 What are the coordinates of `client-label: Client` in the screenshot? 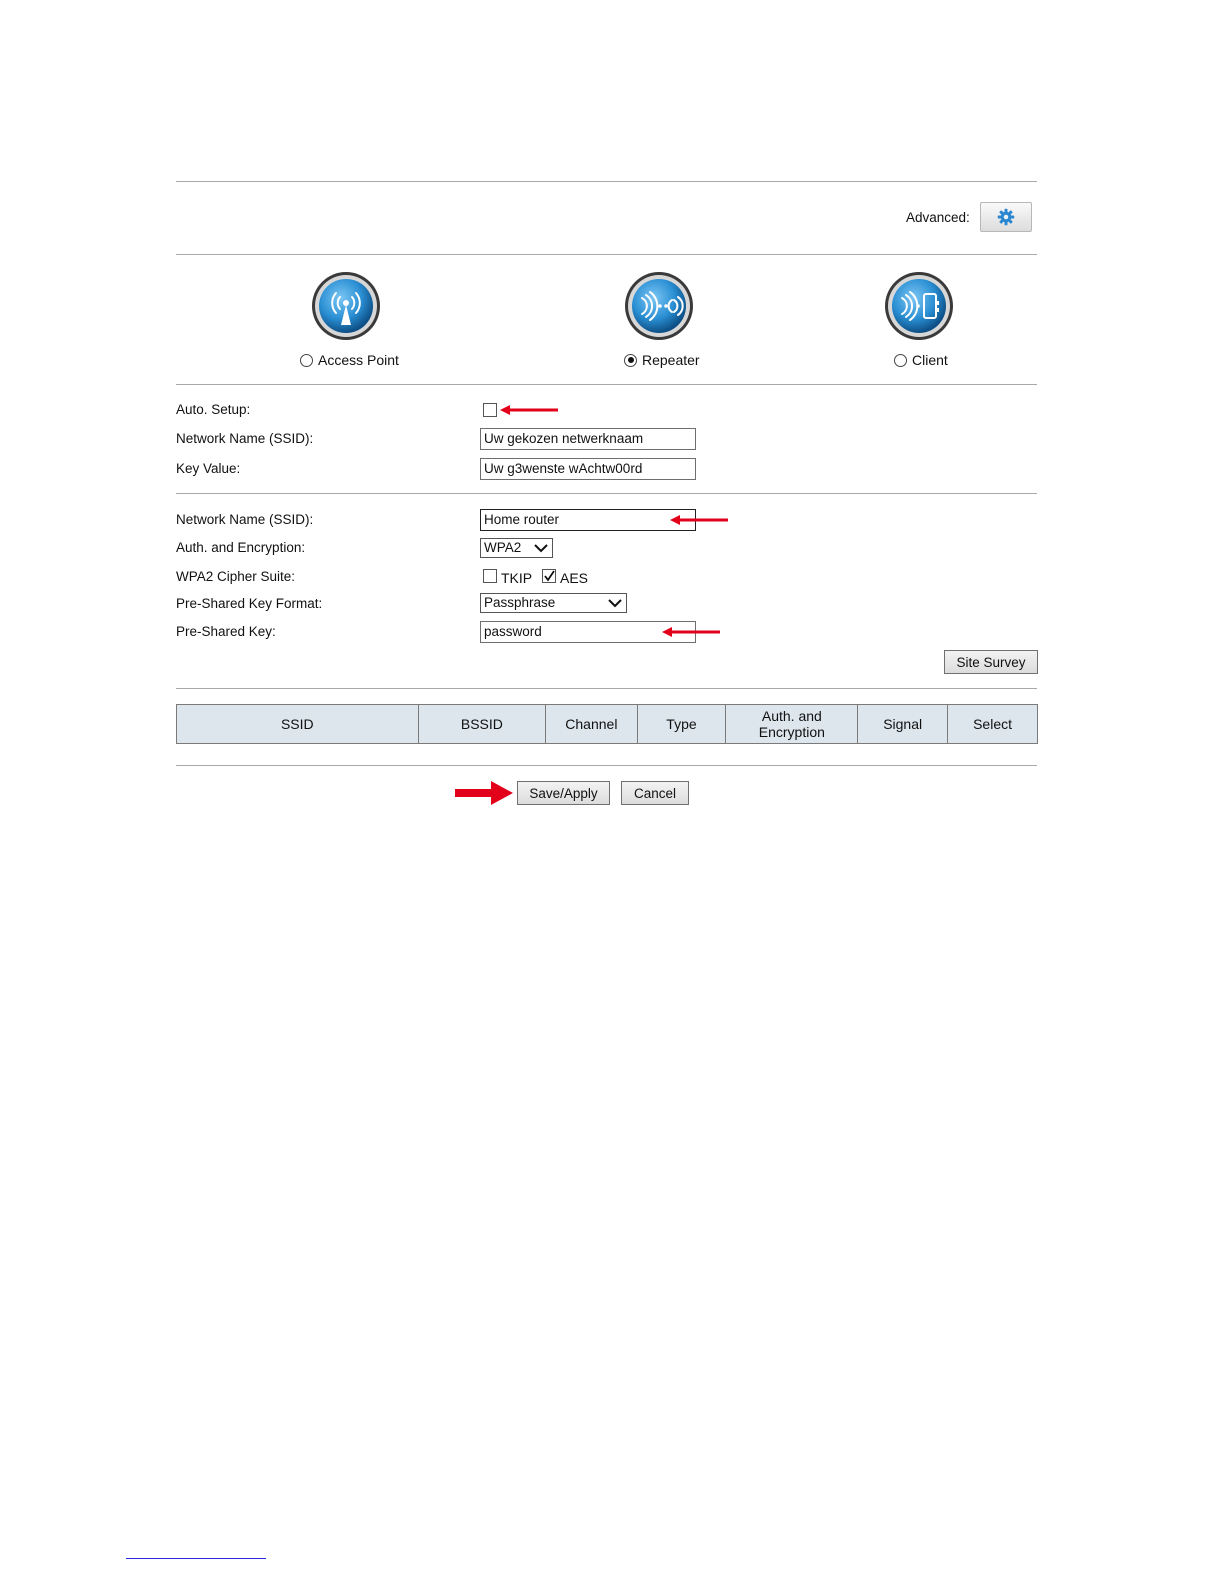 It's located at (930, 360).